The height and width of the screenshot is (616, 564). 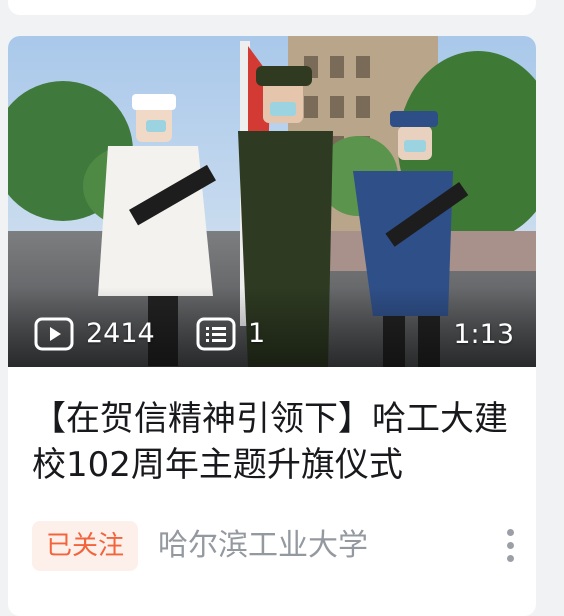 I want to click on play-count-stat: 2414, so click(x=94, y=334).